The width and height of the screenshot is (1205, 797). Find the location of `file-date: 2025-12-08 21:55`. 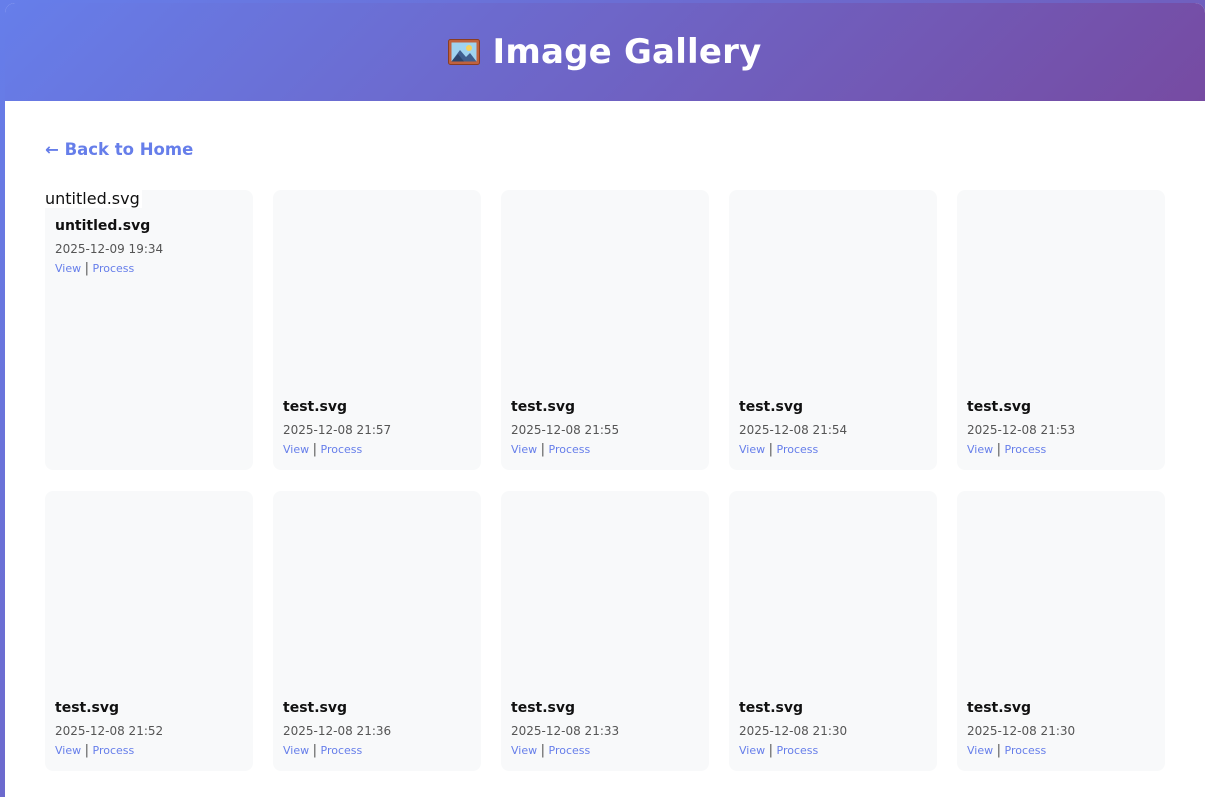

file-date: 2025-12-08 21:55 is located at coordinates (565, 430).